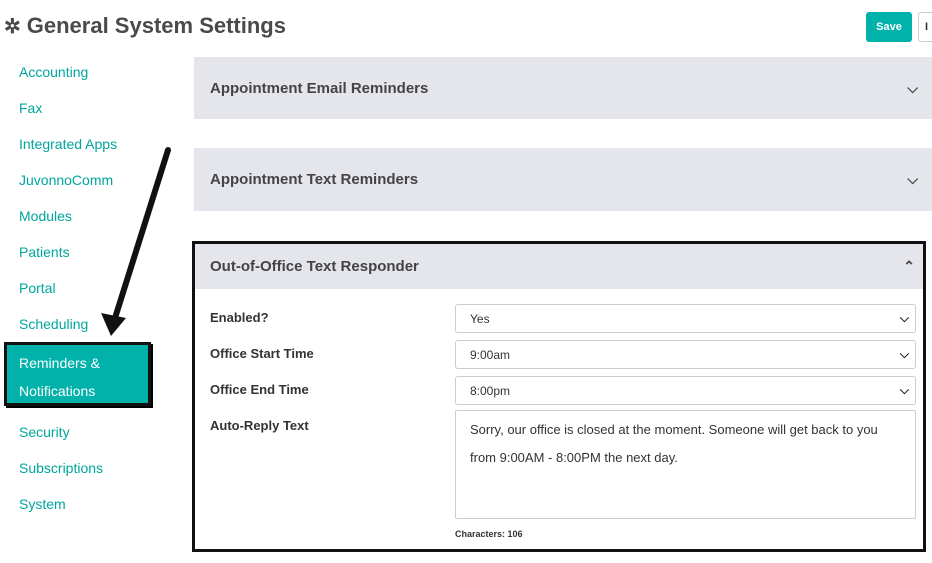 Image resolution: width=932 pixels, height=563 pixels. I want to click on office-end-time-value: 8:00pm, so click(490, 390).